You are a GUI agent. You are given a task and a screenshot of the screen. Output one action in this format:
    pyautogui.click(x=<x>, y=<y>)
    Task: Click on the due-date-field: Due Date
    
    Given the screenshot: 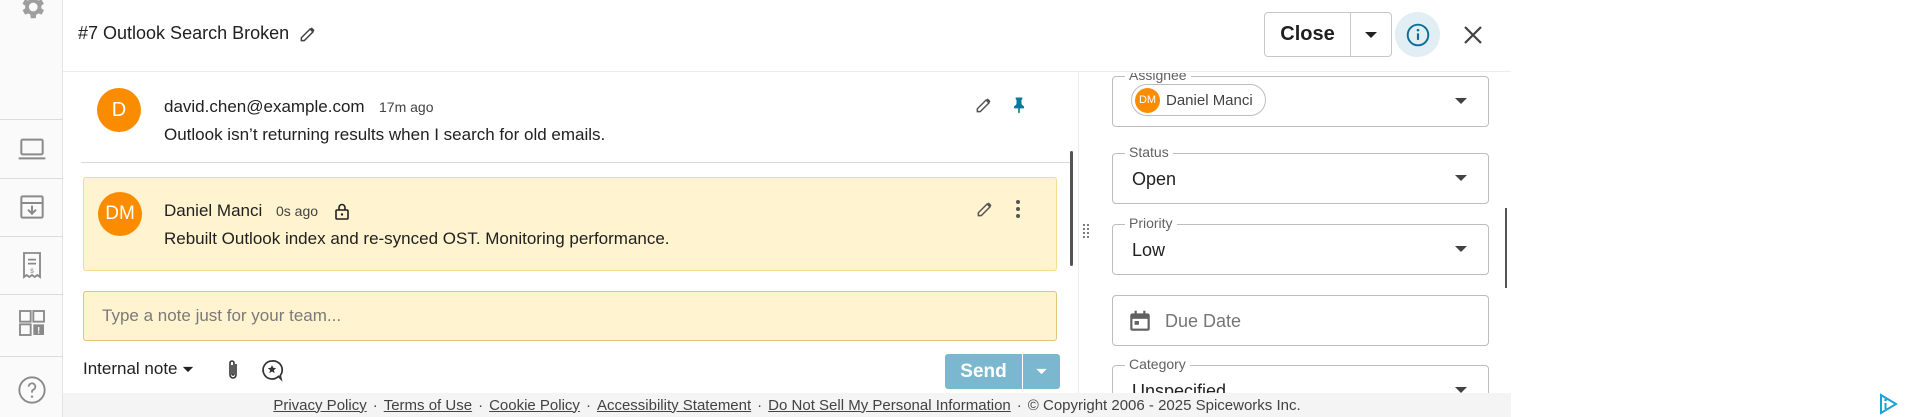 What is the action you would take?
    pyautogui.click(x=1300, y=320)
    